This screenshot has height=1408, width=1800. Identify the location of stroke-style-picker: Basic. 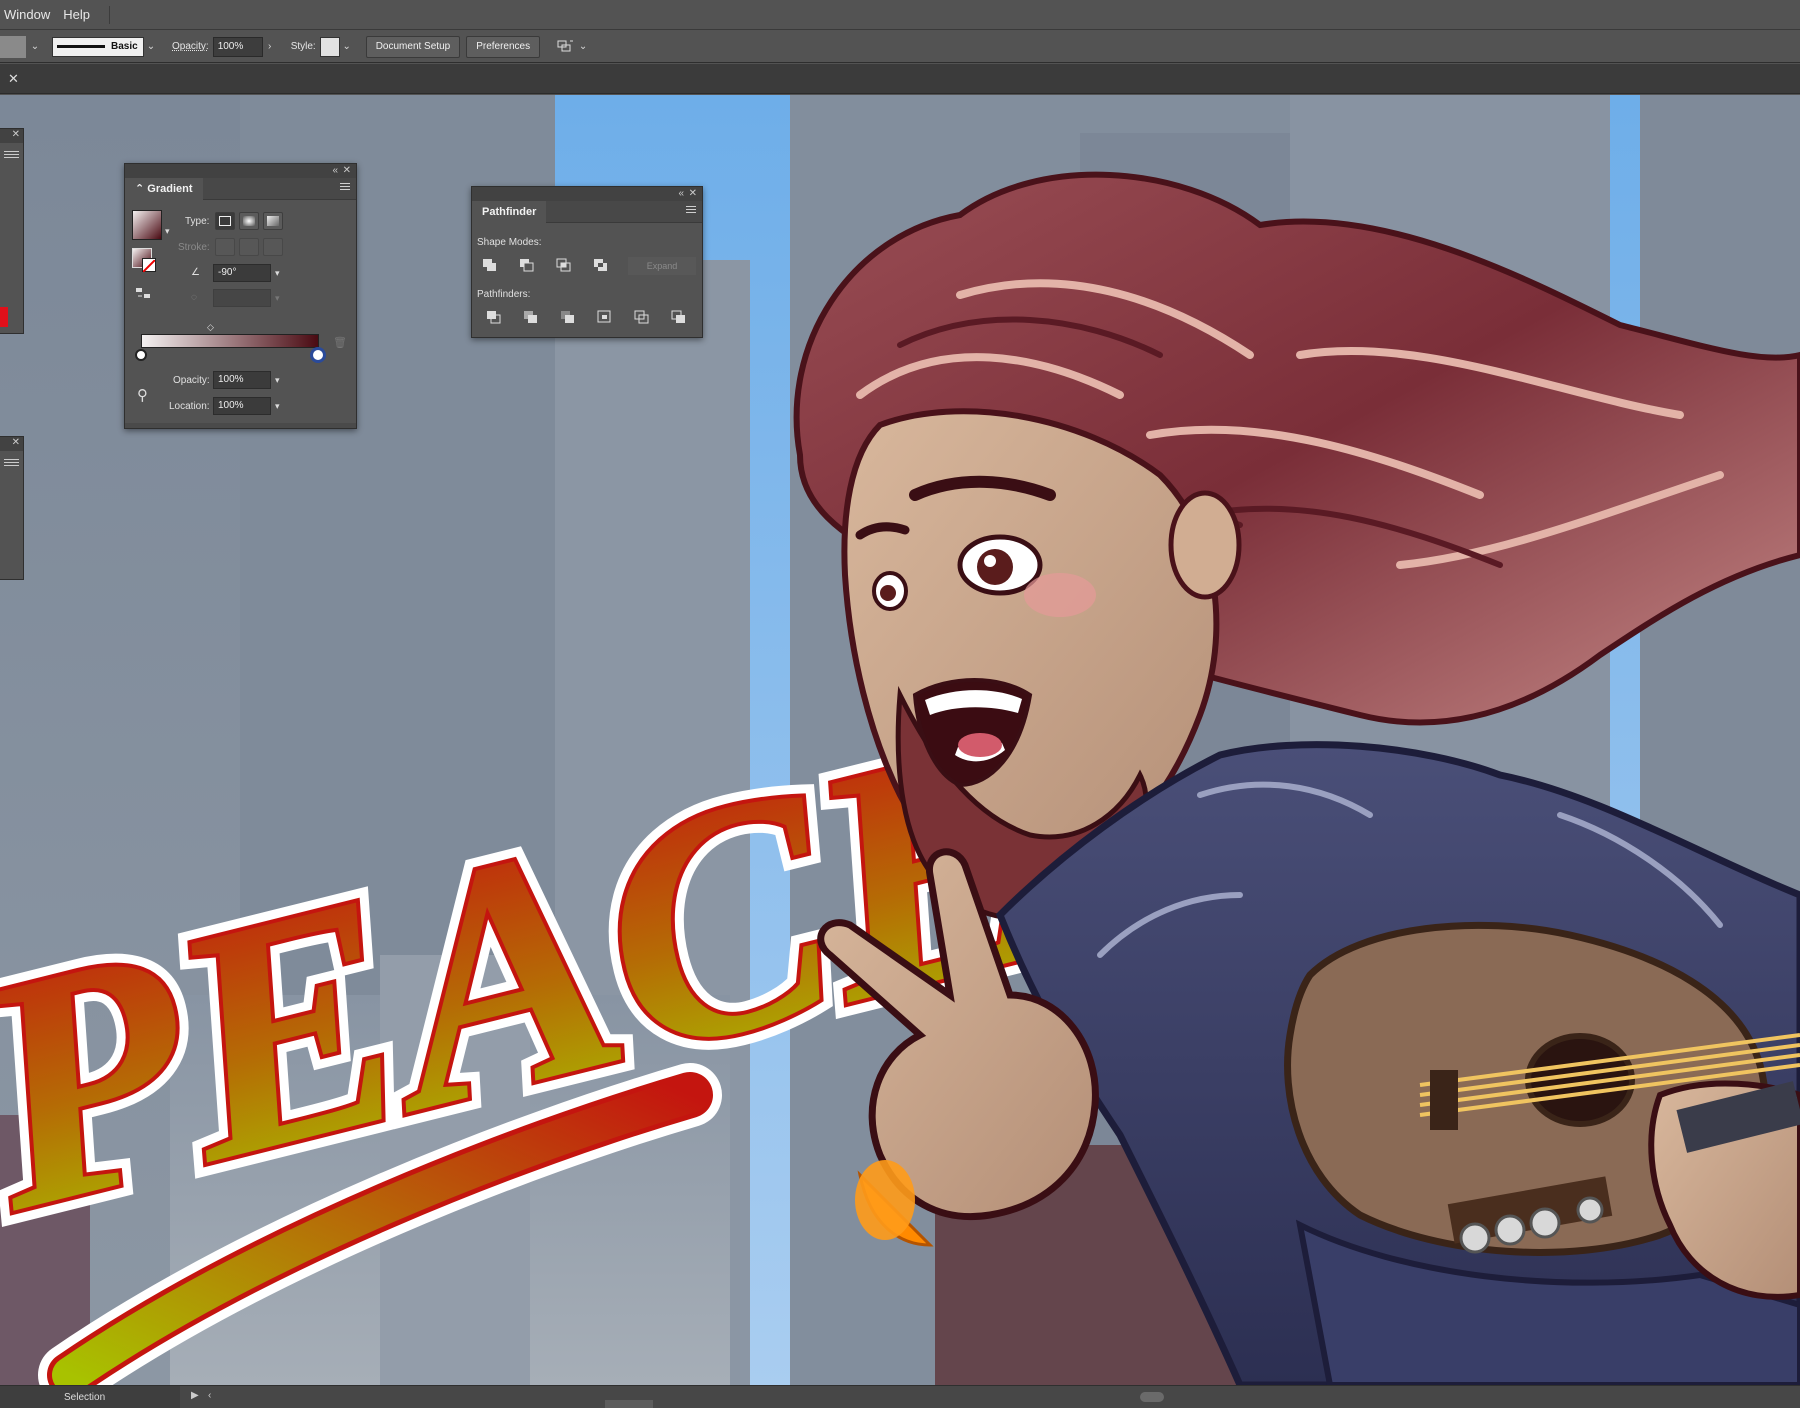
(98, 46).